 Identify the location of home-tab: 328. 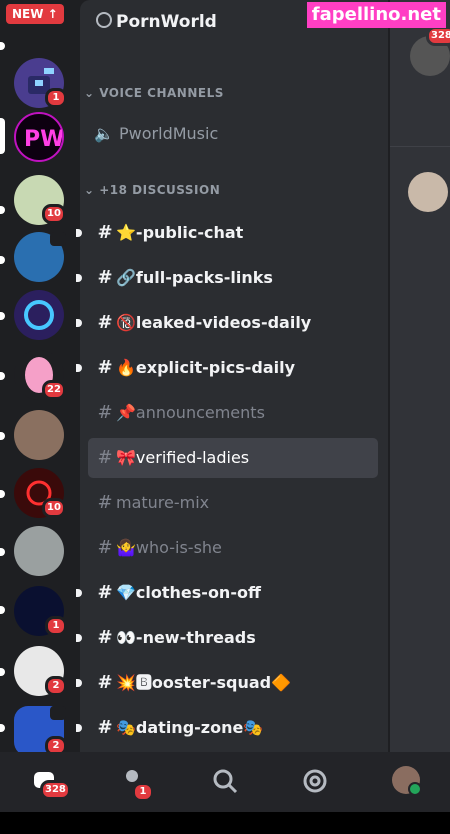
(50, 783).